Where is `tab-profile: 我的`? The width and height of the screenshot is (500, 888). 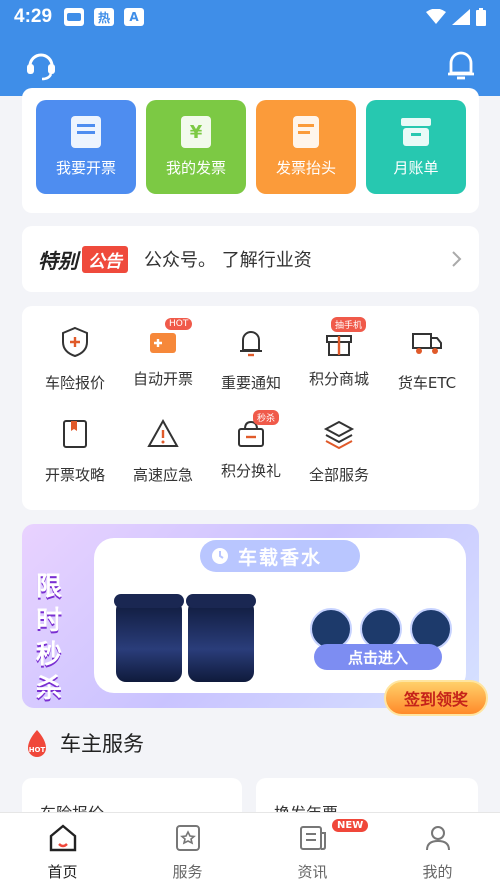
tab-profile: 我的 is located at coordinates (437, 850).